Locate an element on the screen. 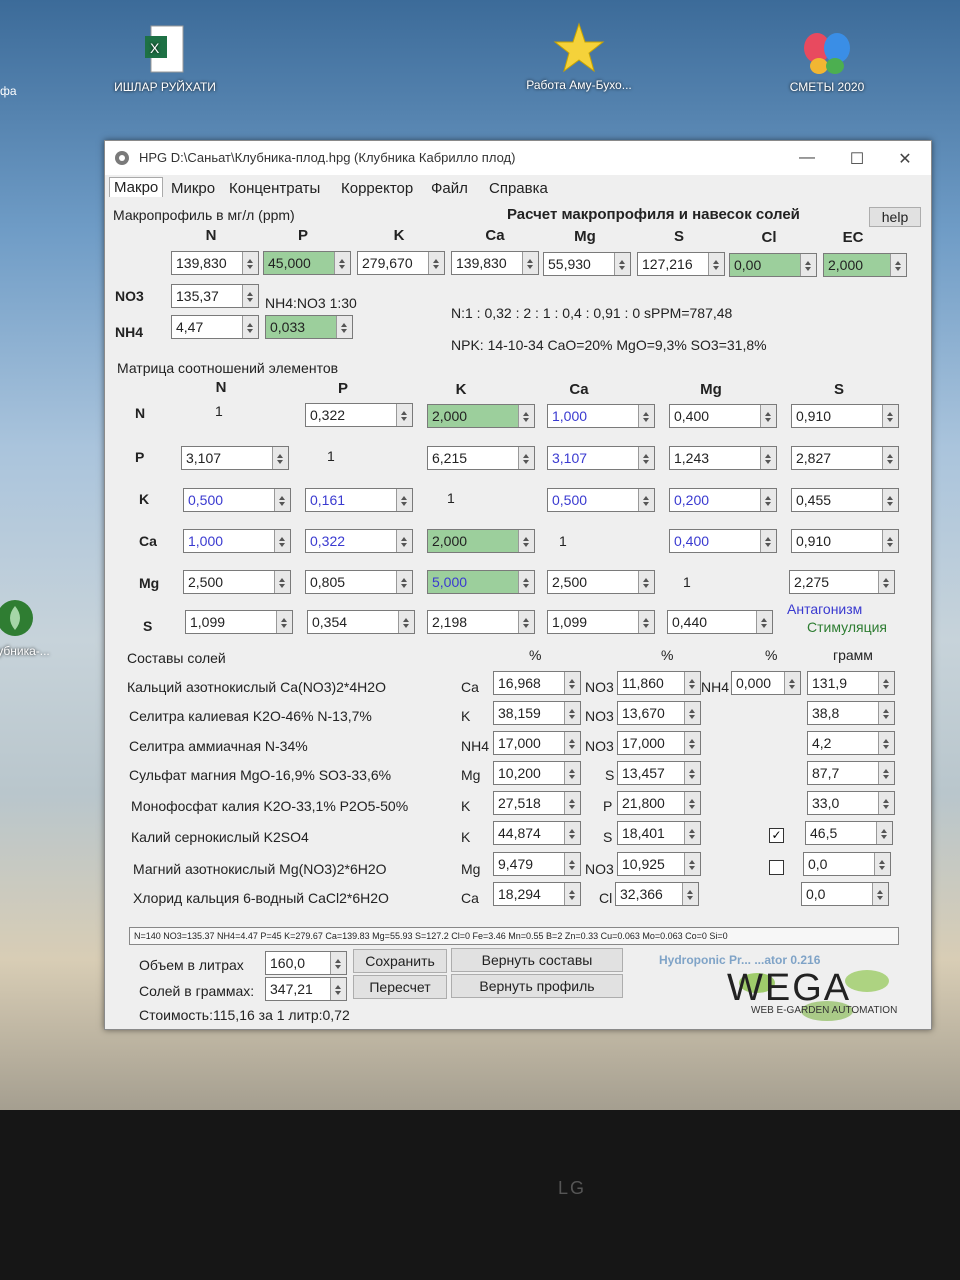 This screenshot has height=1280, width=960. profile-s-spin: 127,216 is located at coordinates (681, 264).